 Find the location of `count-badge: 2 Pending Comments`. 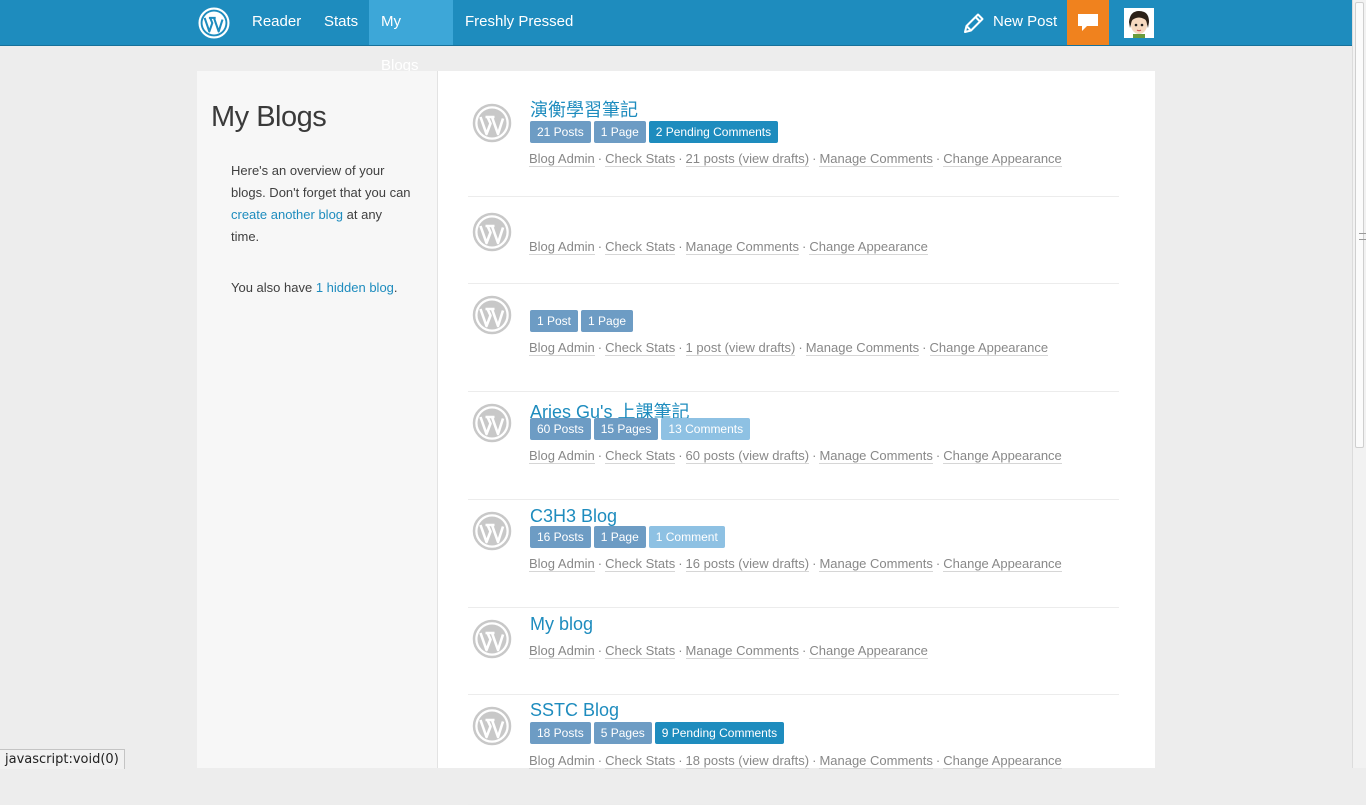

count-badge: 2 Pending Comments is located at coordinates (713, 132).